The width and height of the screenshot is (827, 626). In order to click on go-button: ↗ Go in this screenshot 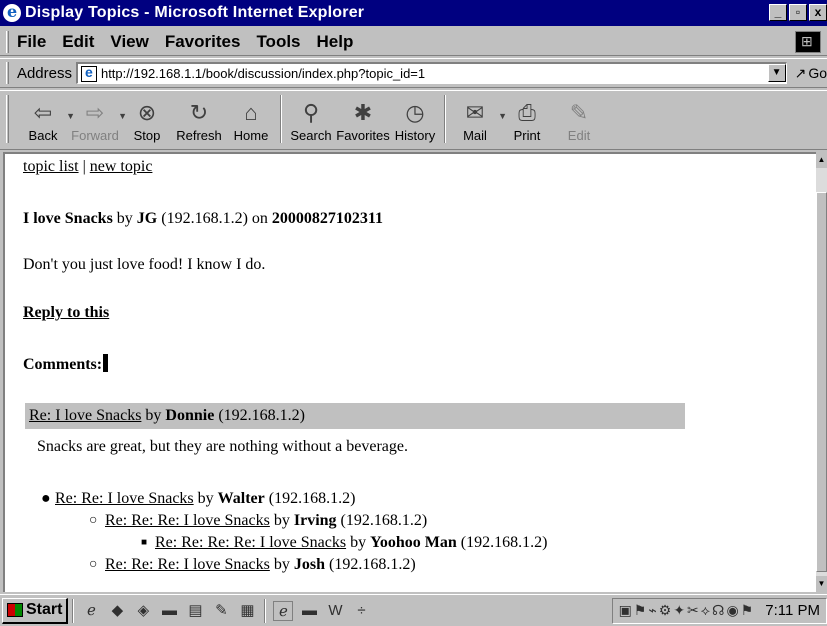, I will do `click(811, 73)`.